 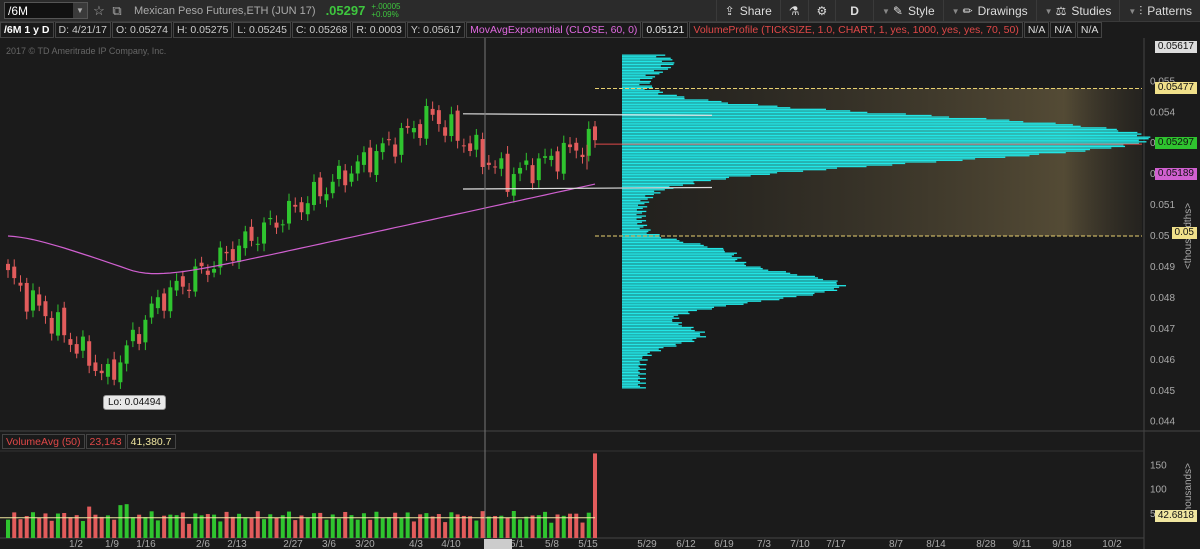 I want to click on ema-study-label: MovAvgExponential (CLOSE, 60, 0), so click(x=554, y=30).